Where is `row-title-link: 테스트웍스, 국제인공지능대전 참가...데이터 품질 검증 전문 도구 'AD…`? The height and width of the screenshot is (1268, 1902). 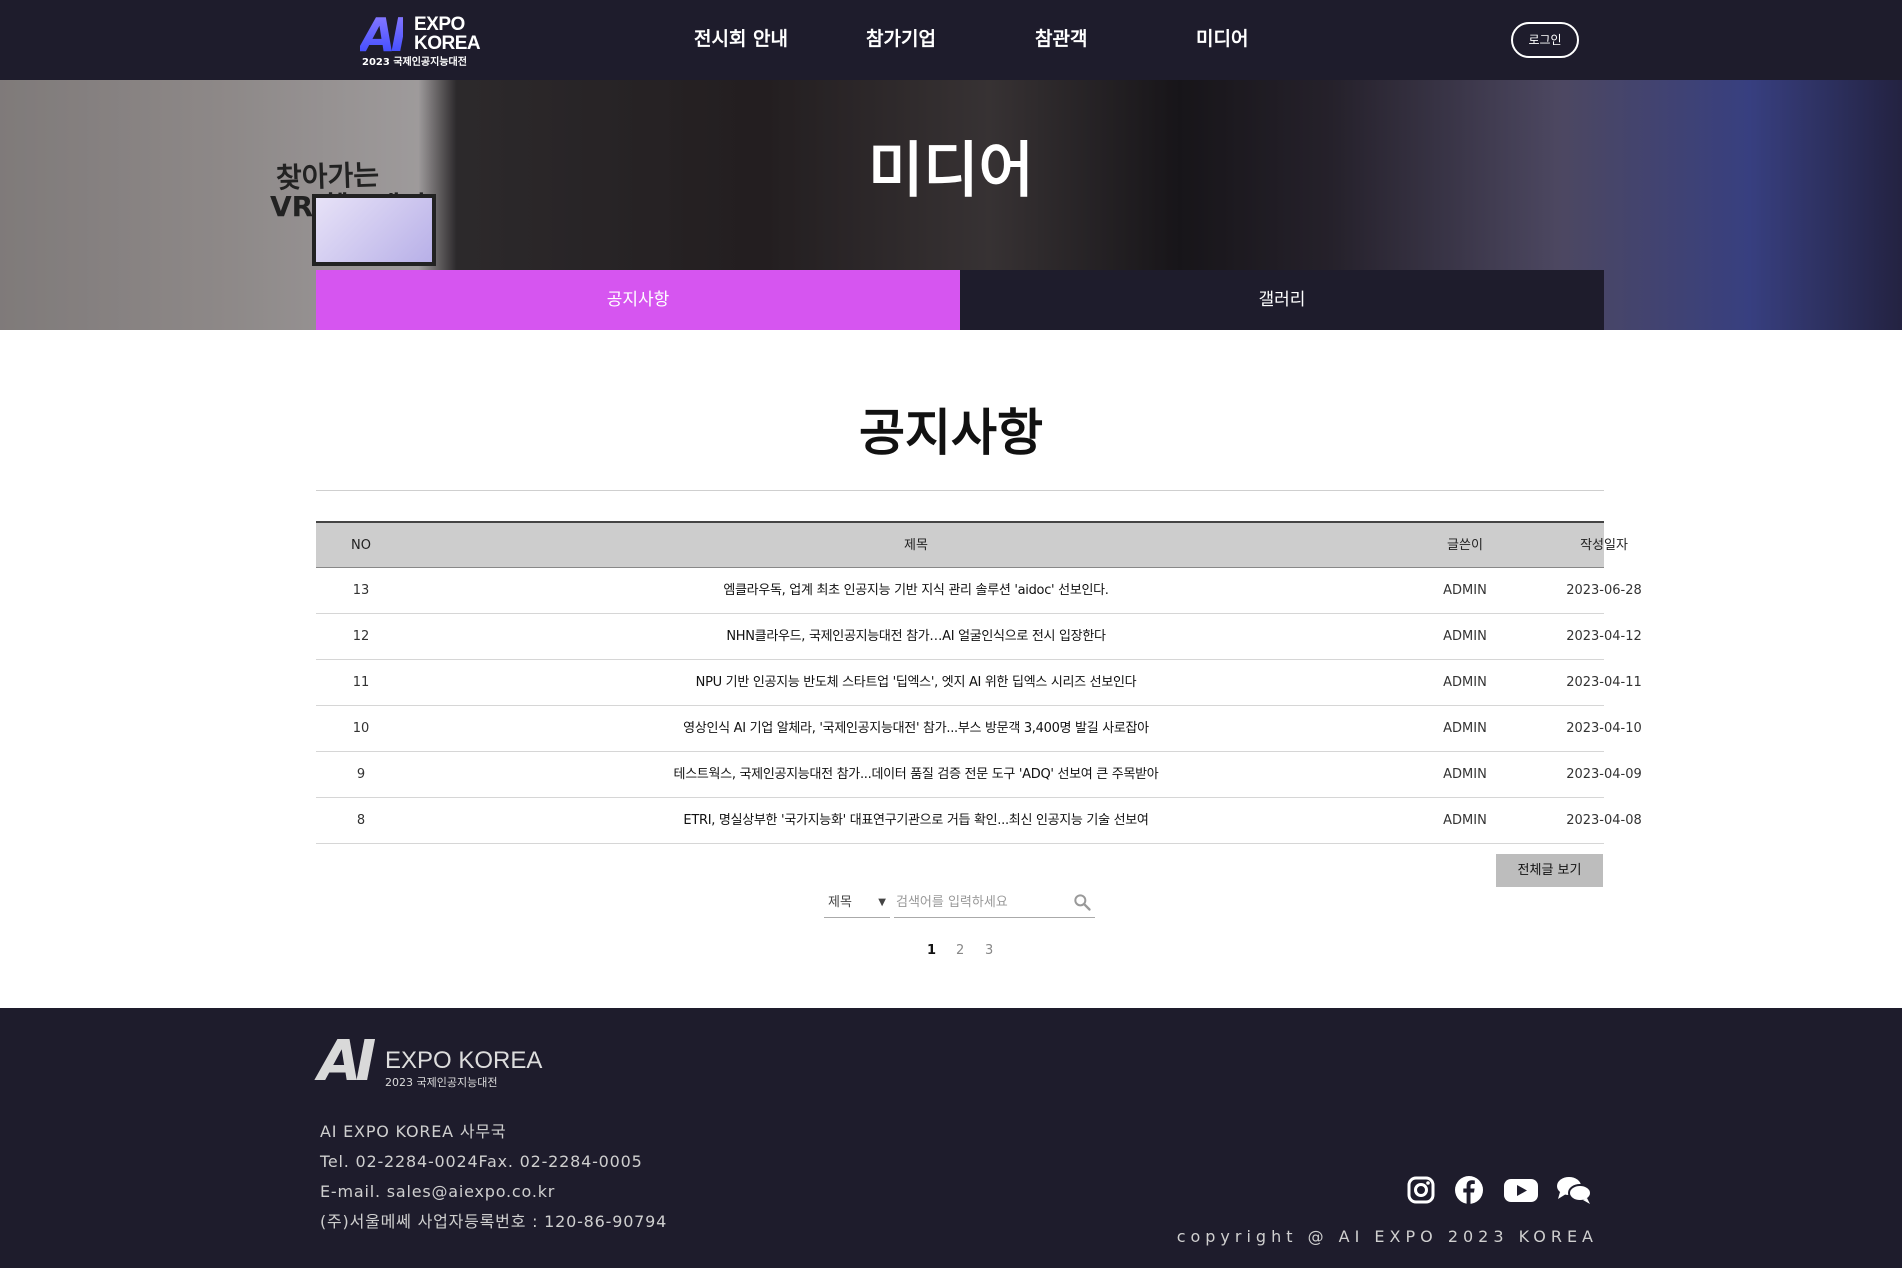
row-title-link: 테스트웍스, 국제인공지능대전 참가...데이터 품질 검증 전문 도구 'AD… is located at coordinates (916, 775).